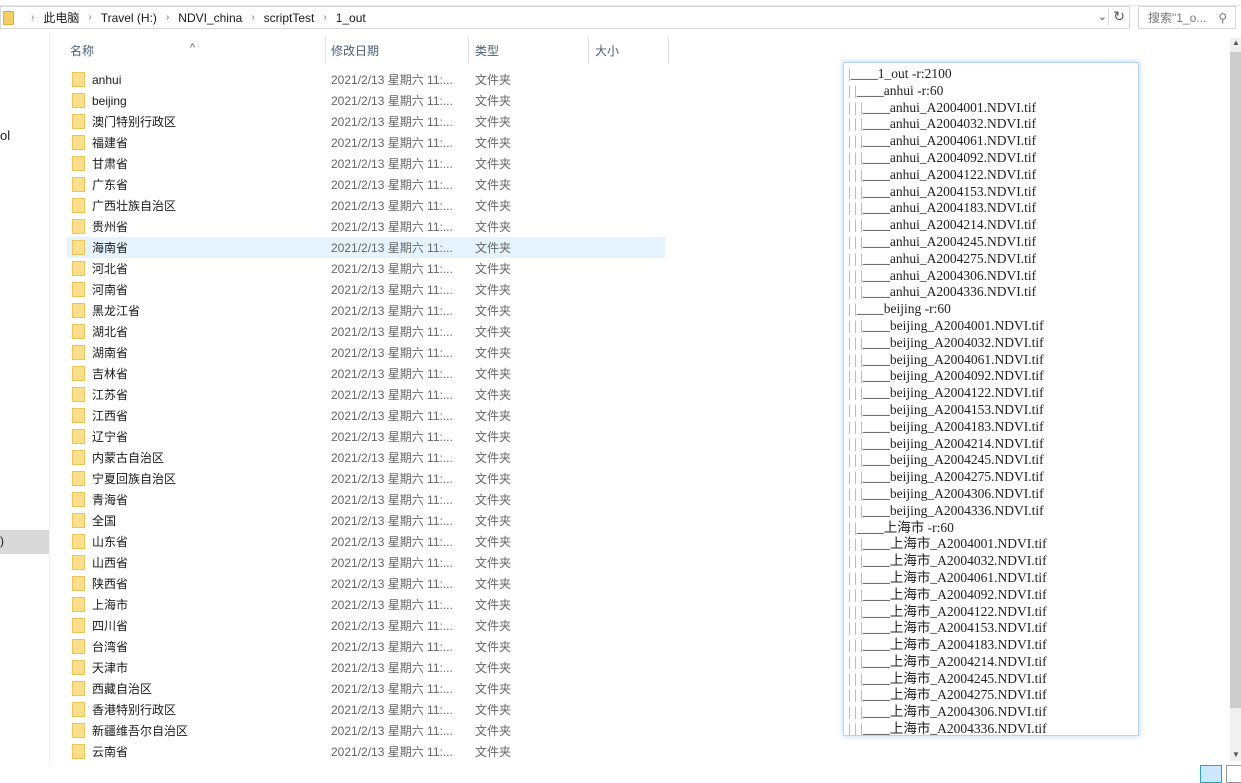  What do you see at coordinates (993, 679) in the screenshot?
I see `tree-line: | | |____上海市_A2004245.NDVI.tif` at bounding box center [993, 679].